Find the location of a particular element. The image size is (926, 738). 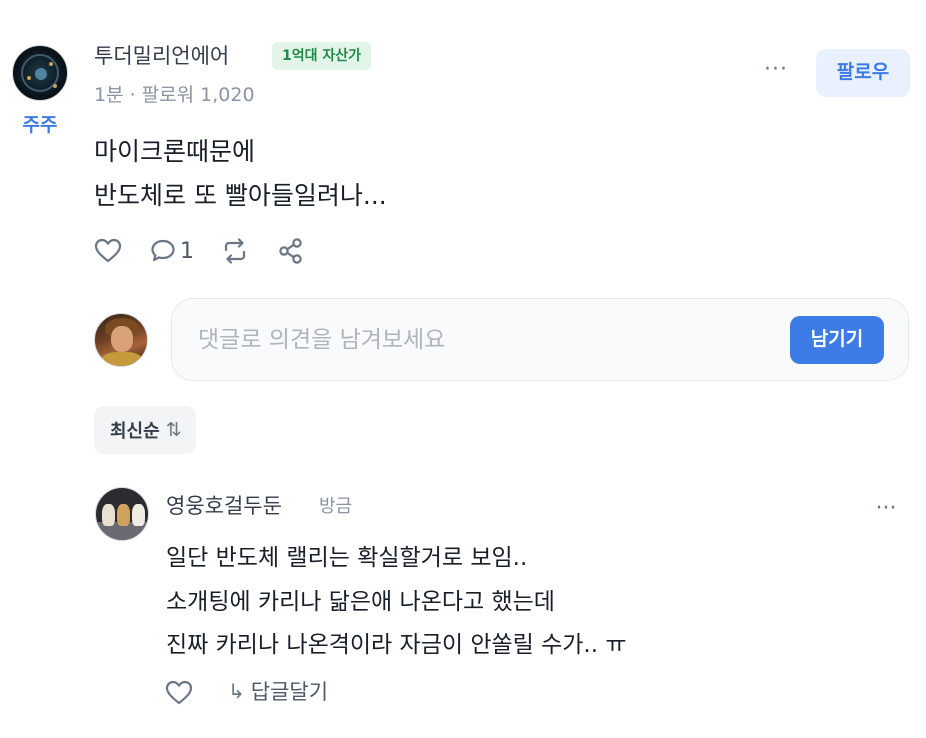

reply-more-options-icon: ··· is located at coordinates (886, 510).